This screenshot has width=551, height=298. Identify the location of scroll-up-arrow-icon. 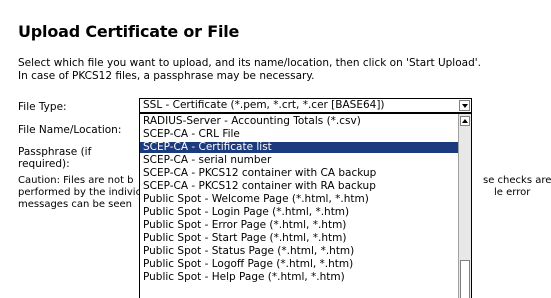
(465, 121).